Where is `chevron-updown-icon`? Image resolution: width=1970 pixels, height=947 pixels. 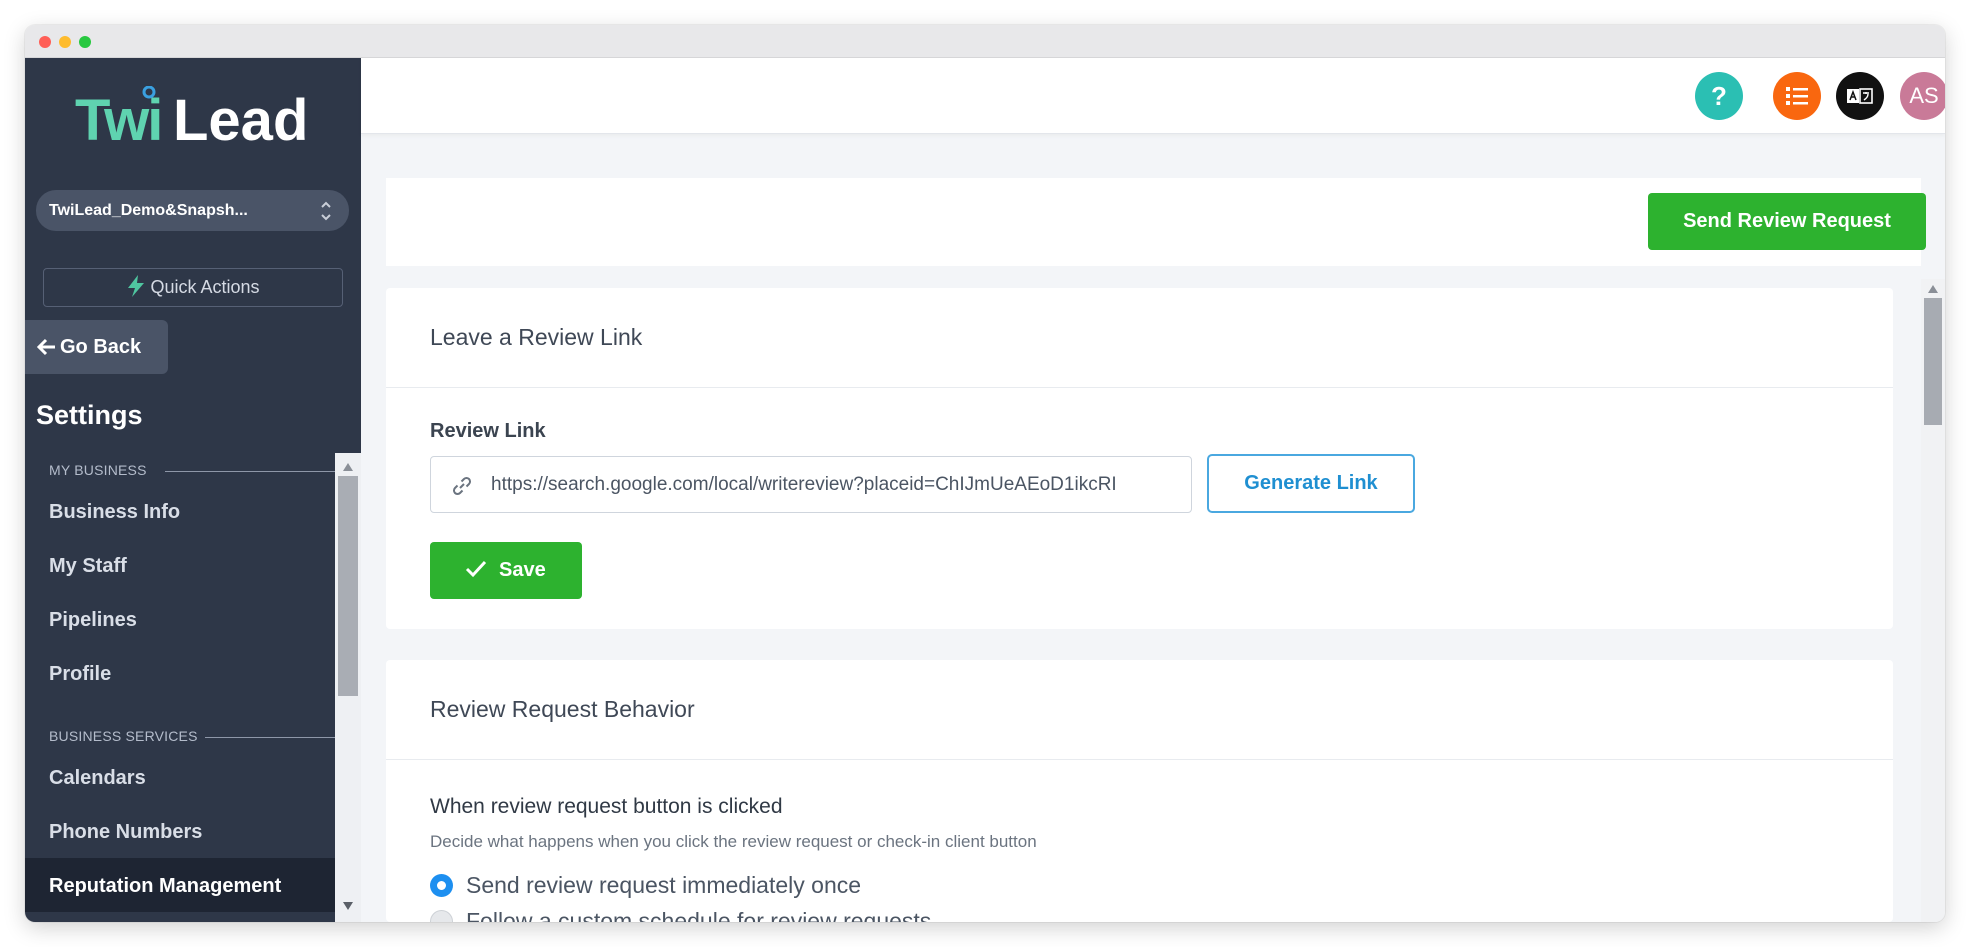
chevron-updown-icon is located at coordinates (326, 211).